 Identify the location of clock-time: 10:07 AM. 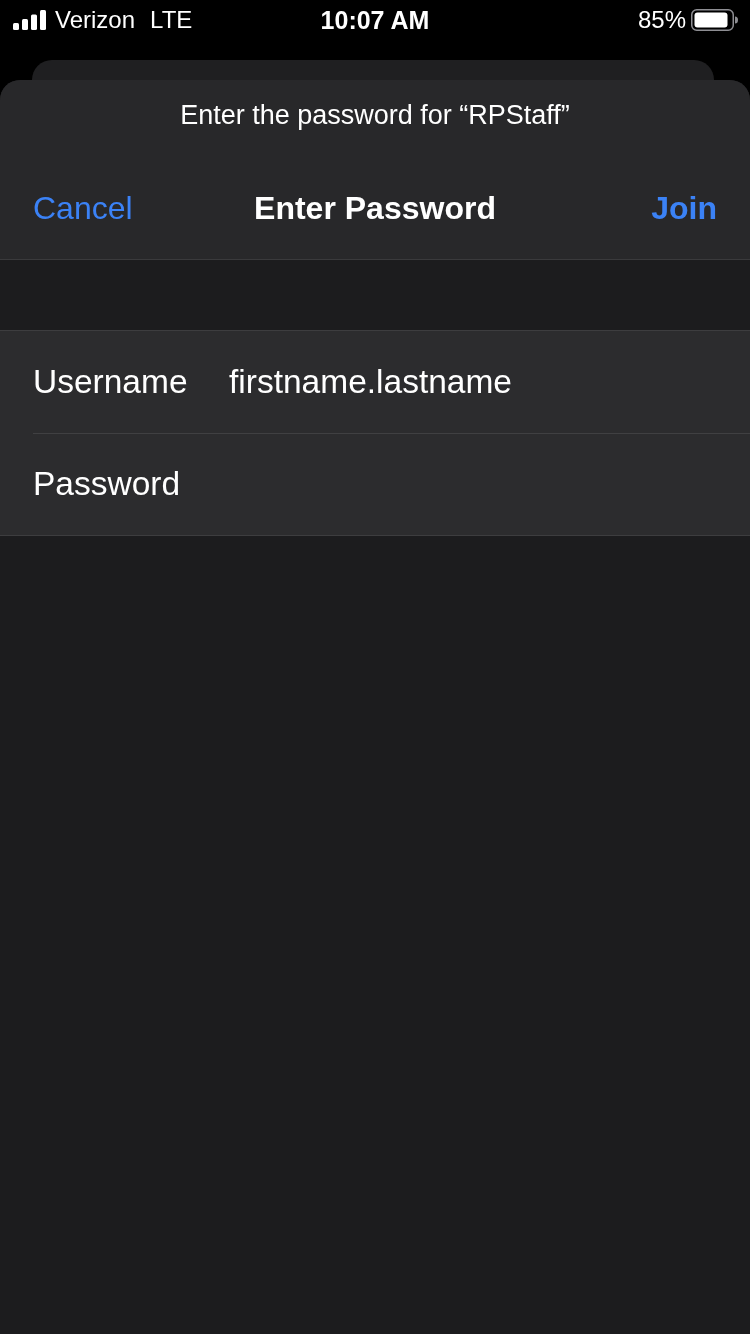
(375, 19).